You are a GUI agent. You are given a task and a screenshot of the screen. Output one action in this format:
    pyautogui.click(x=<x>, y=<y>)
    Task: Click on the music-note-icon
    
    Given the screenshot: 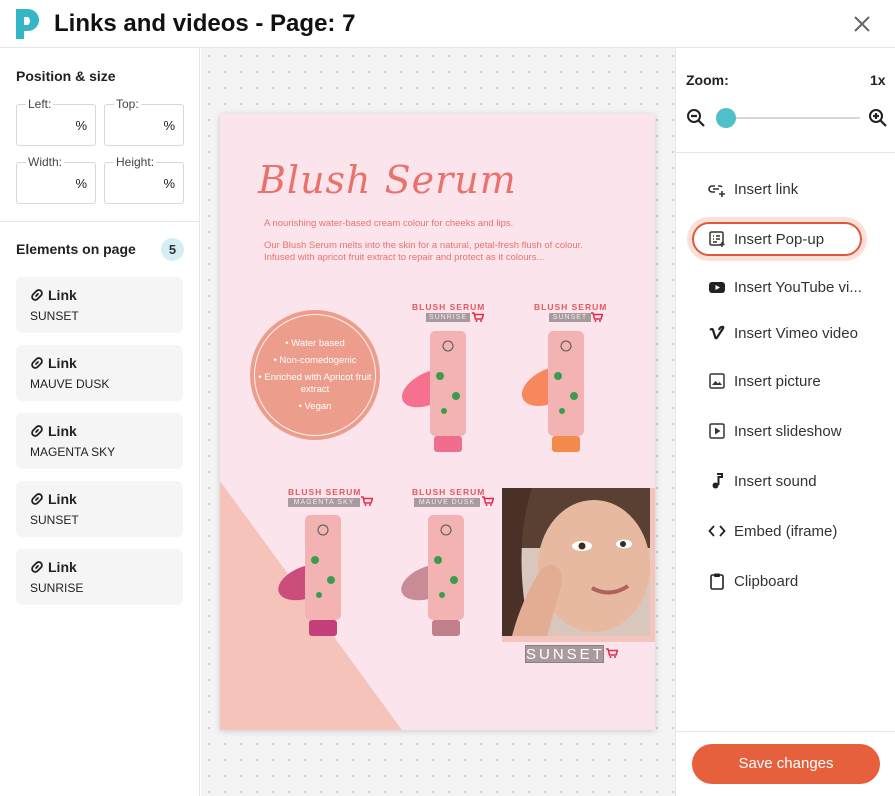 What is the action you would take?
    pyautogui.click(x=717, y=481)
    